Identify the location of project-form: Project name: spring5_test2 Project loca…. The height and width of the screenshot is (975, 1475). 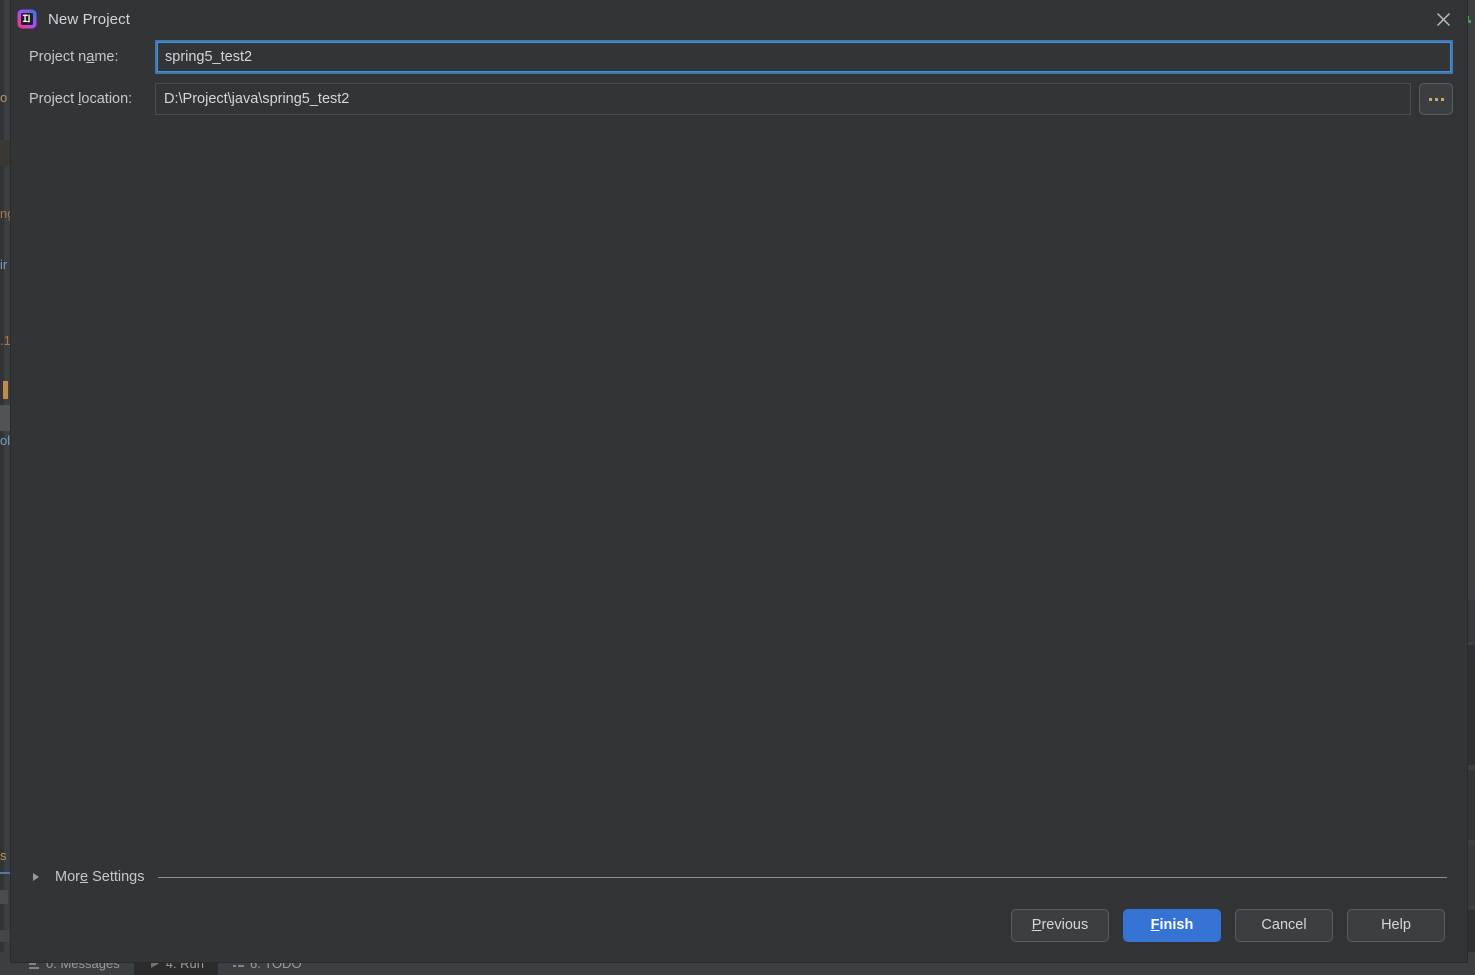
(739, 81).